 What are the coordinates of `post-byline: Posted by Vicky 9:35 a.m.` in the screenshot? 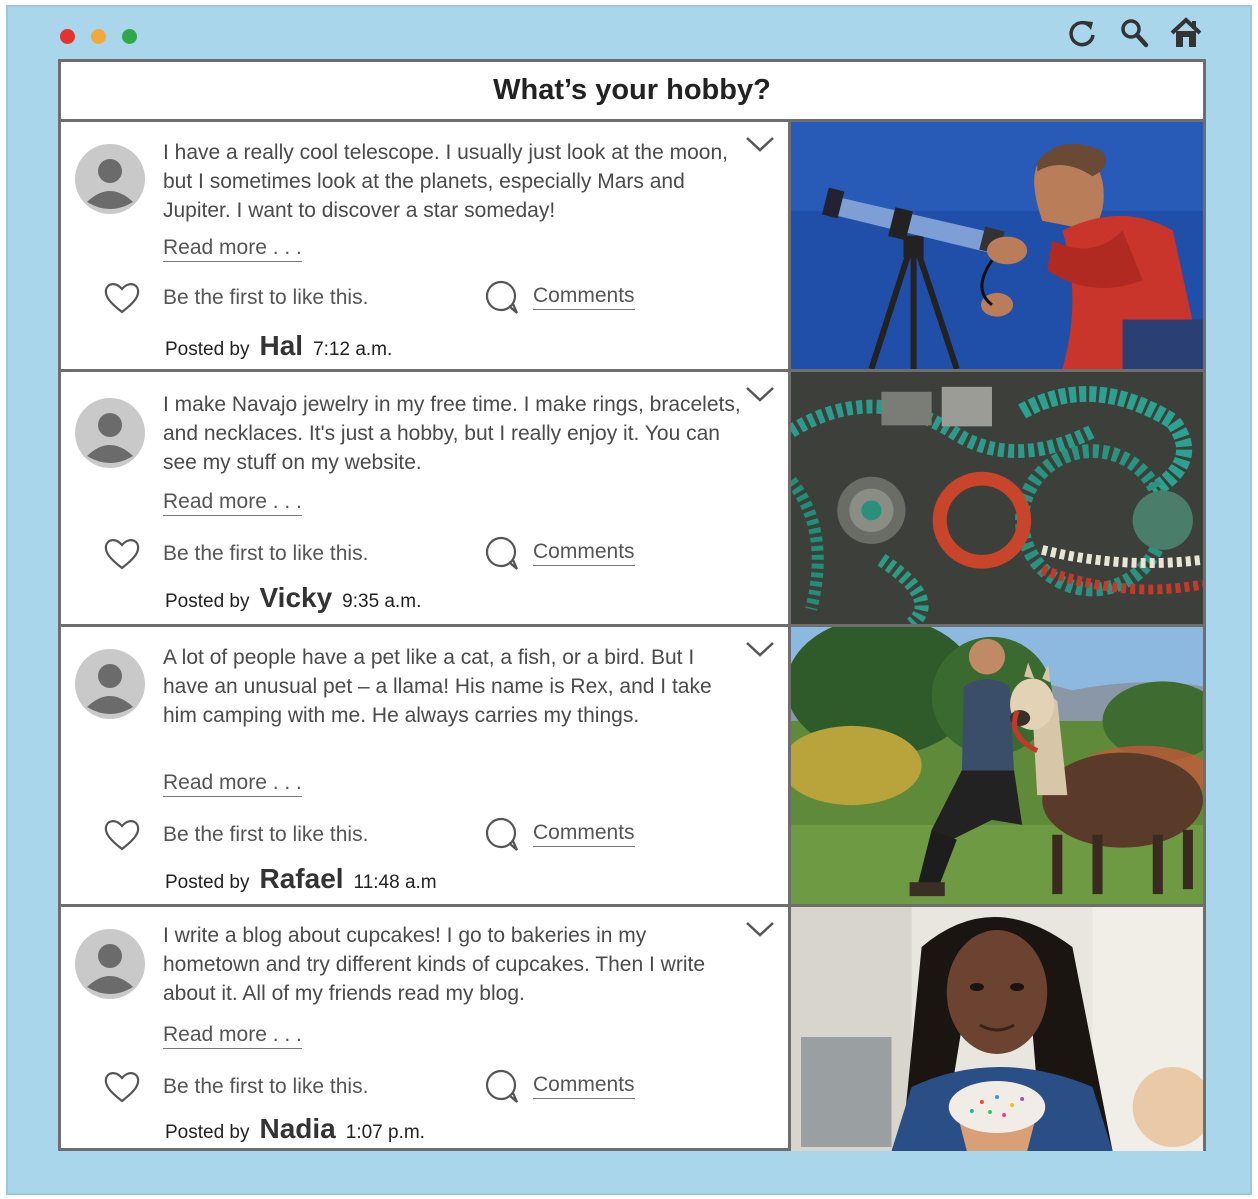 It's located at (293, 598).